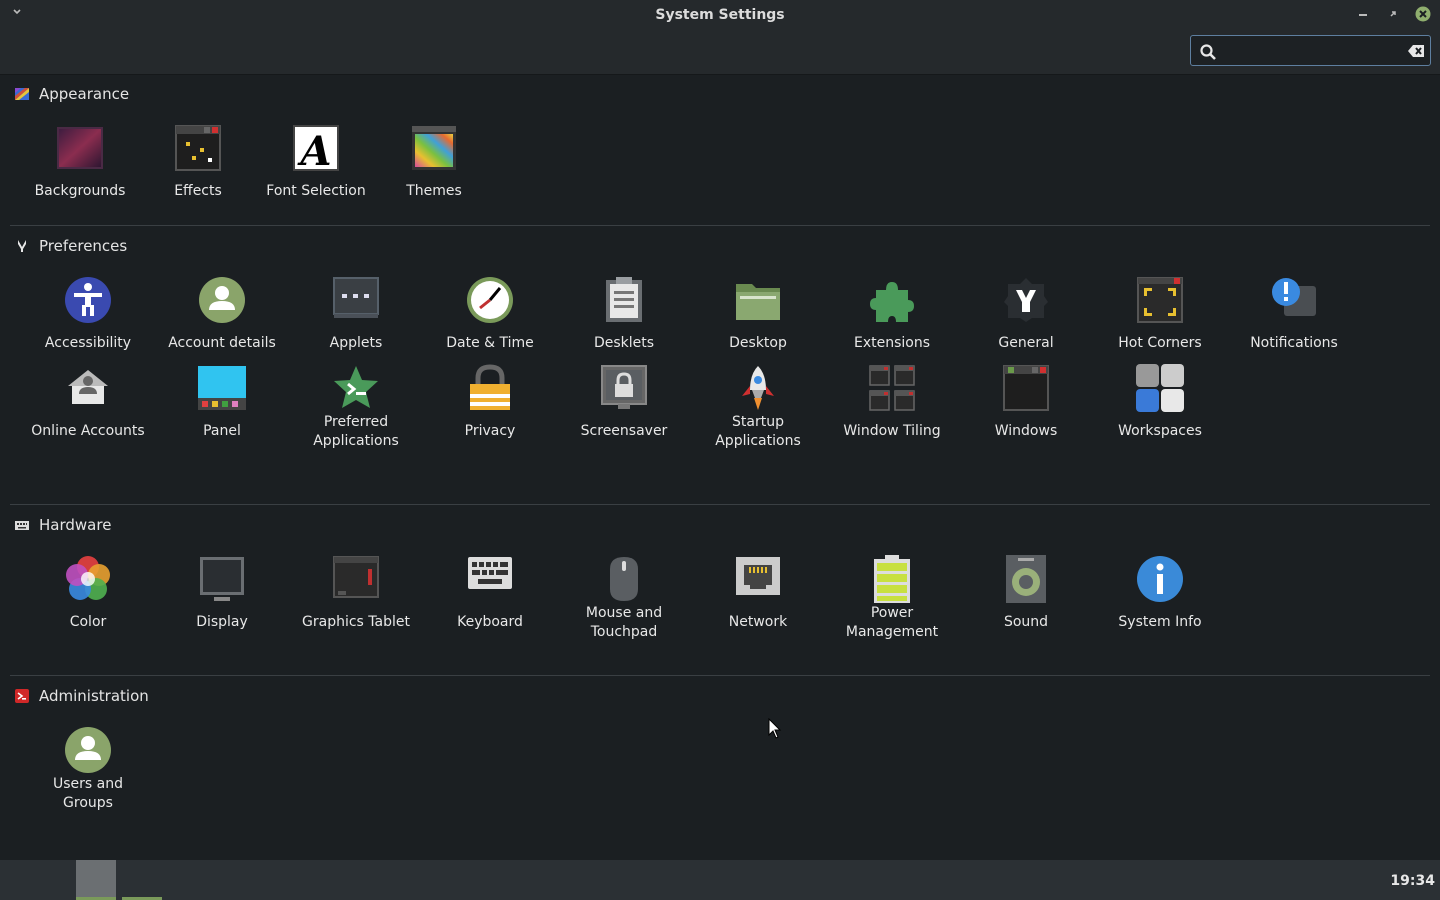  Describe the element at coordinates (490, 300) in the screenshot. I see `clock-icon` at that location.